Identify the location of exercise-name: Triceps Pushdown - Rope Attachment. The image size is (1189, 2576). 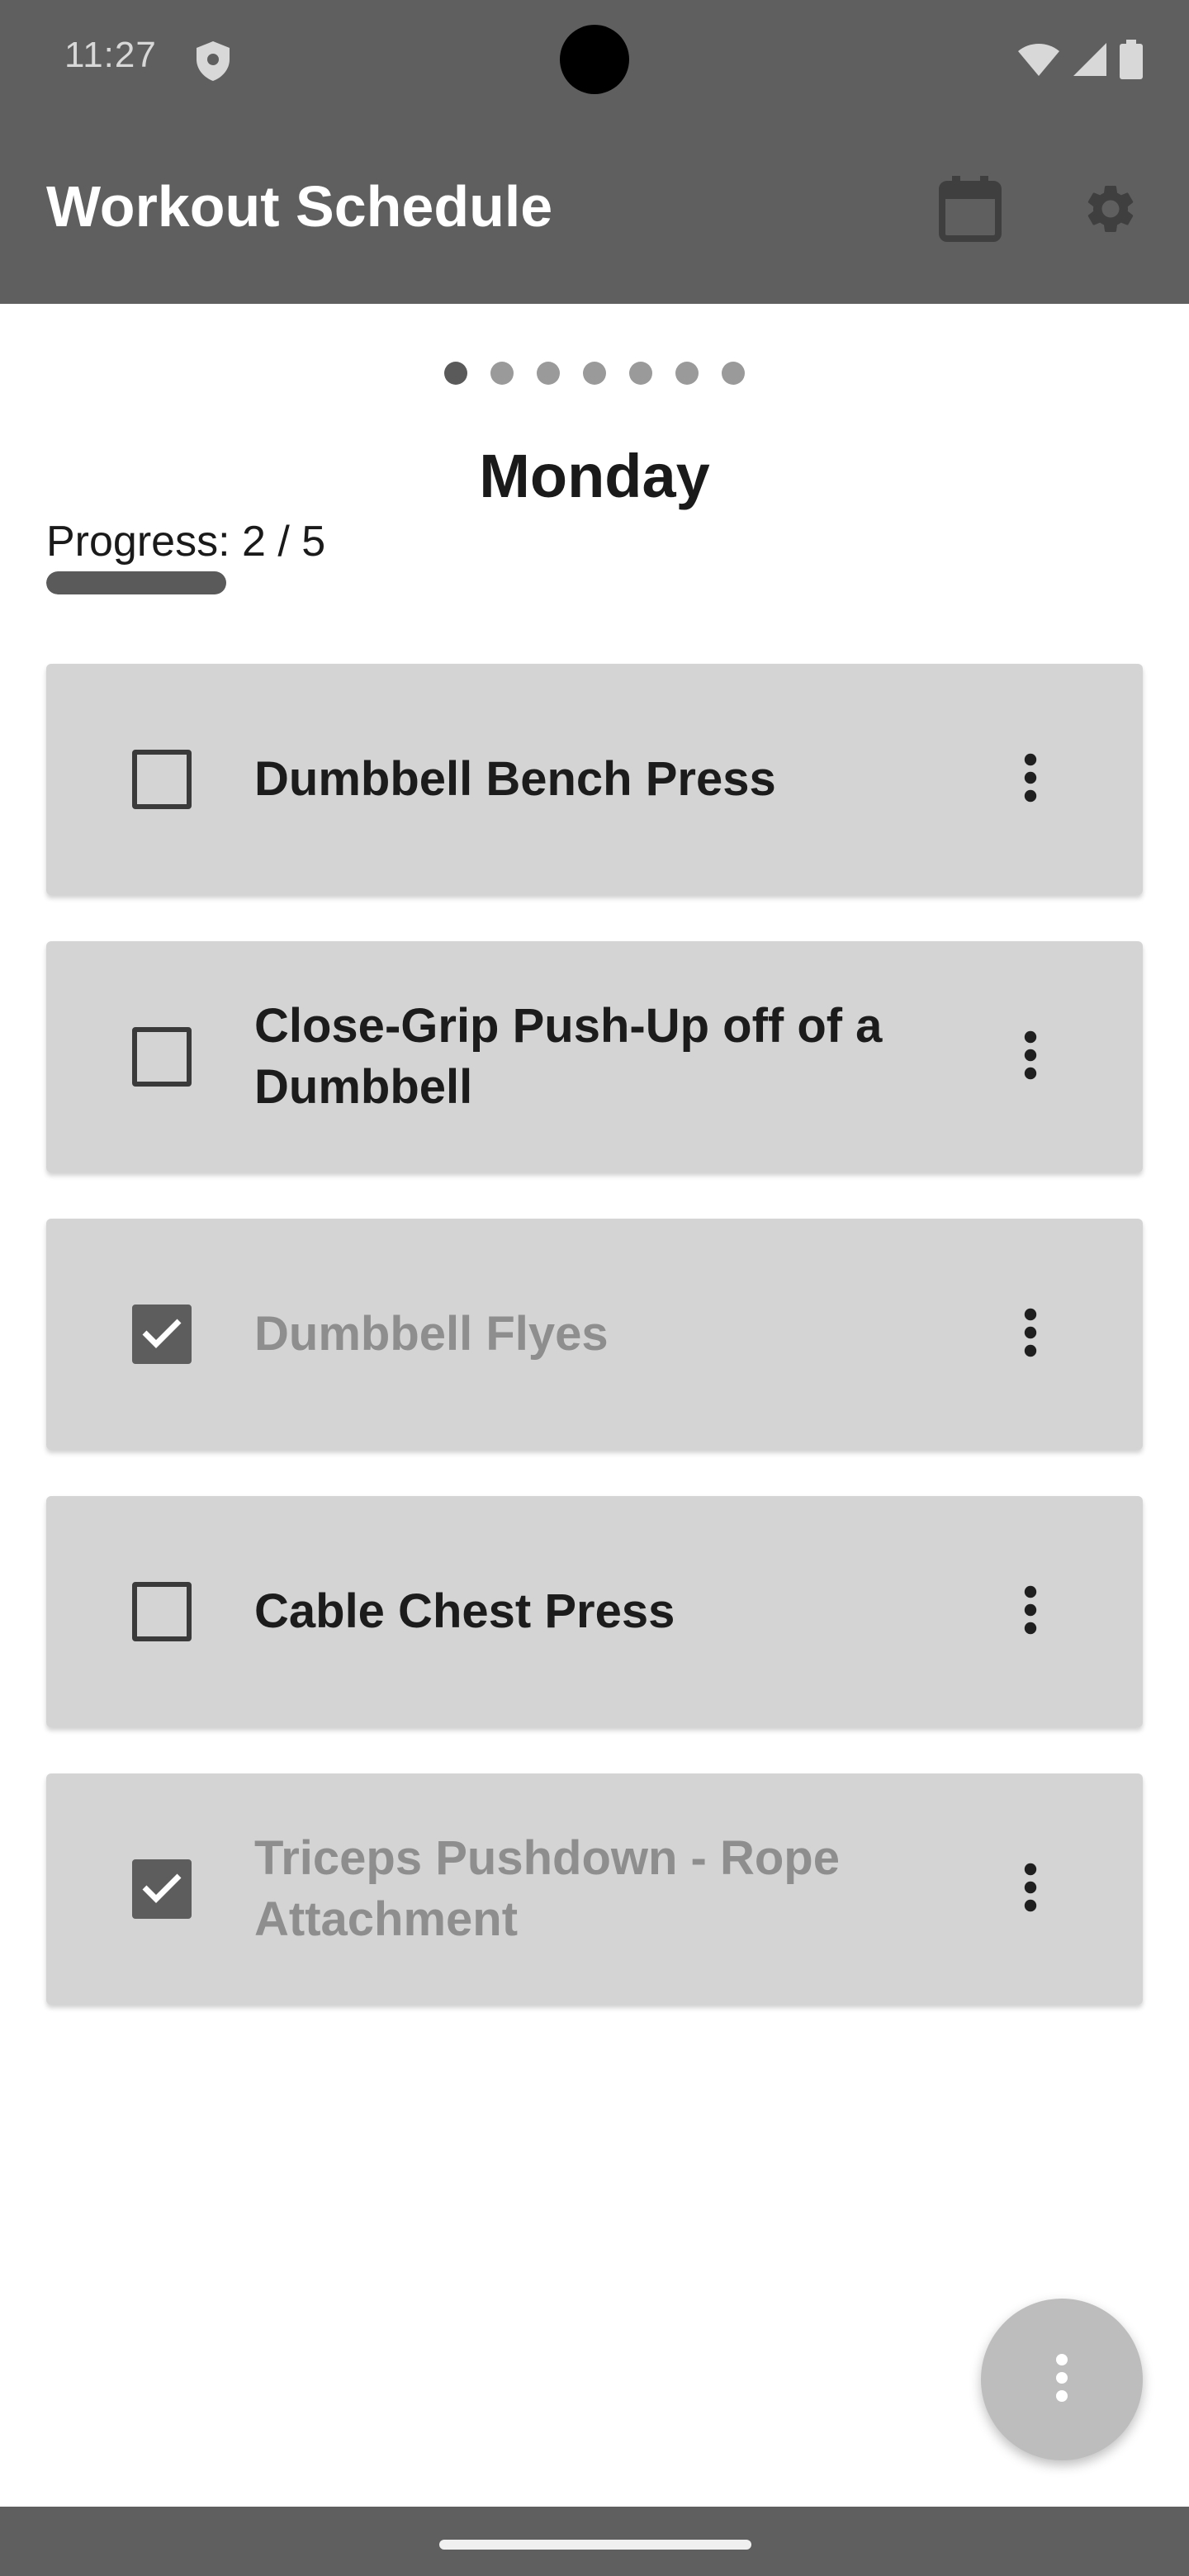
(547, 1888).